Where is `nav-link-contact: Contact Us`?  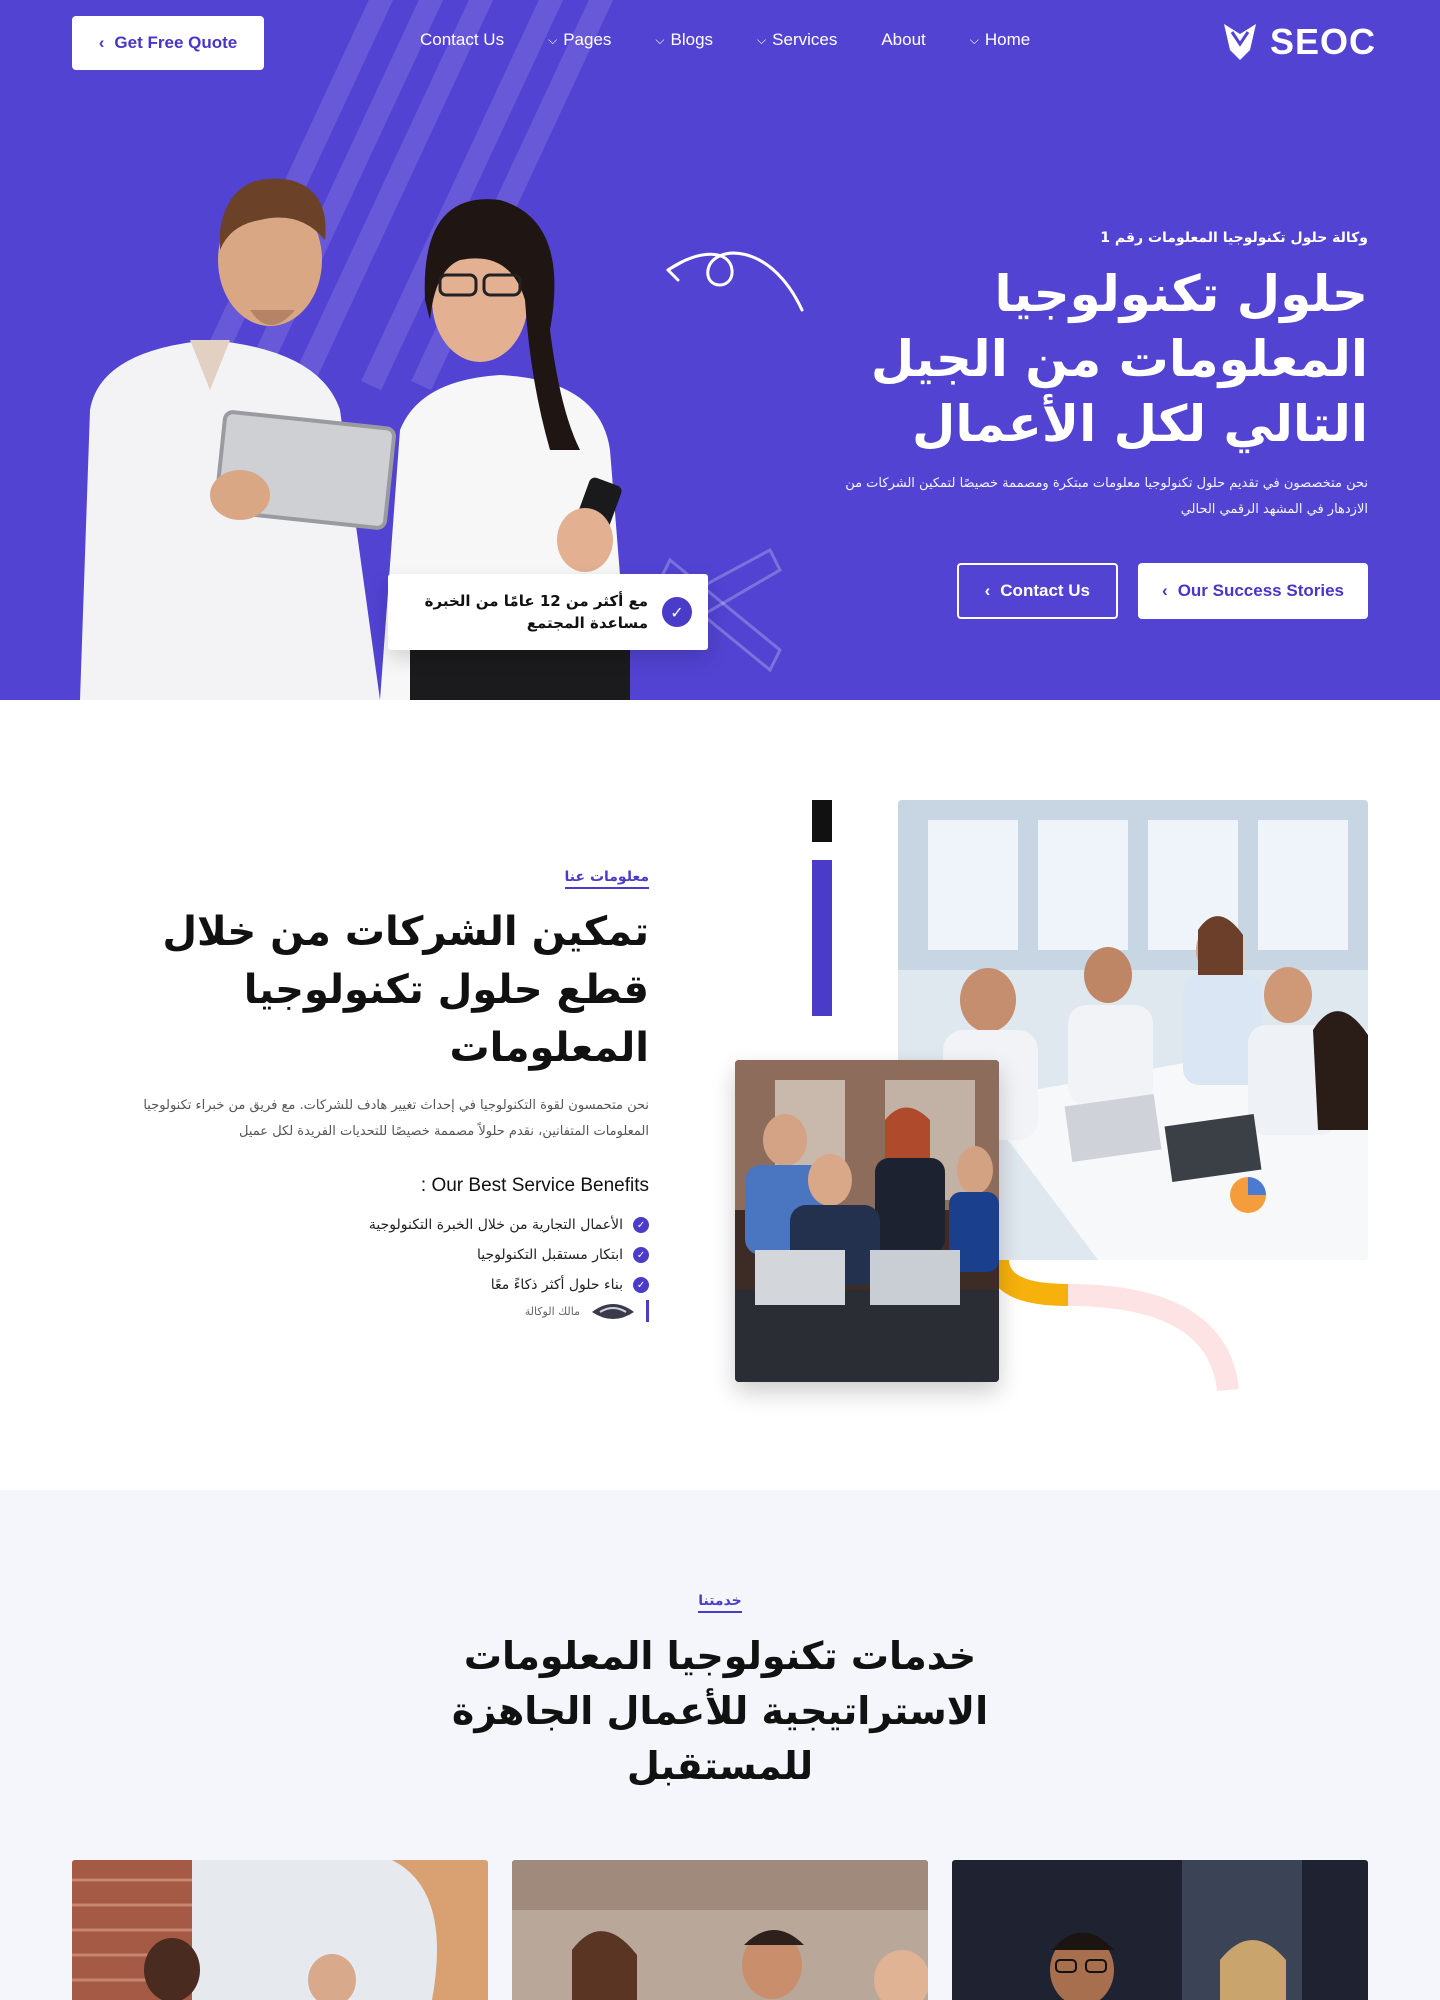 nav-link-contact: Contact Us is located at coordinates (462, 40).